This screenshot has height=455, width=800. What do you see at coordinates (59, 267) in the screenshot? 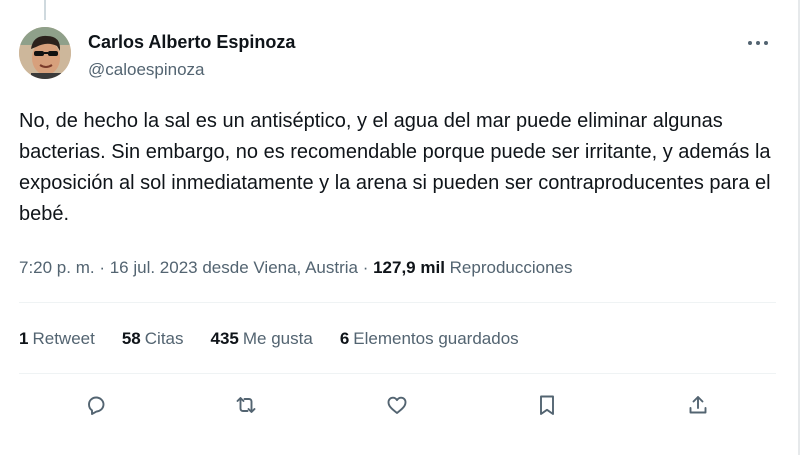
I see `tweet-time: 7:20 p. m.` at bounding box center [59, 267].